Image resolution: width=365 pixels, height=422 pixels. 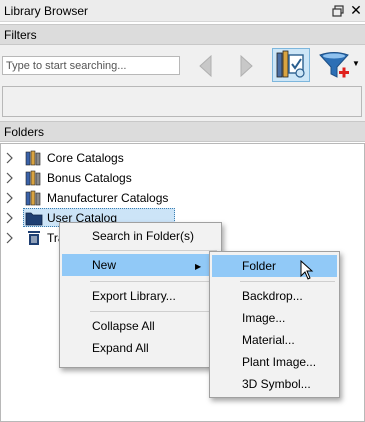 I want to click on tree-item-label: Core Catalogs, so click(x=85, y=158).